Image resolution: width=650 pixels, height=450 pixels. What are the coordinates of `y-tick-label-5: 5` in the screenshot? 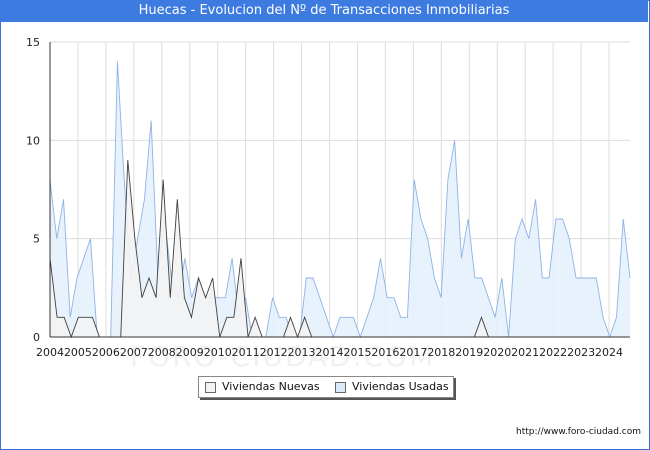 It's located at (36, 239).